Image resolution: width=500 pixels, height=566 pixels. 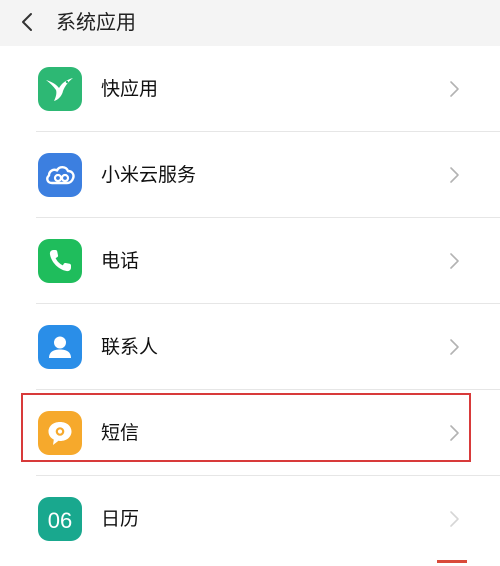 I want to click on item-label: 短信, so click(x=120, y=433).